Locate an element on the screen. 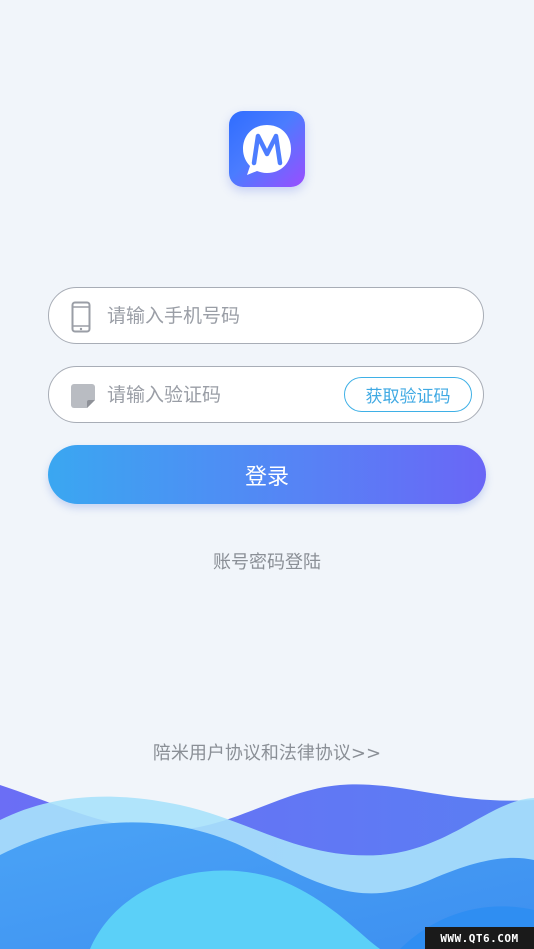 Image resolution: width=534 pixels, height=949 pixels. login-button: 登录 is located at coordinates (267, 474).